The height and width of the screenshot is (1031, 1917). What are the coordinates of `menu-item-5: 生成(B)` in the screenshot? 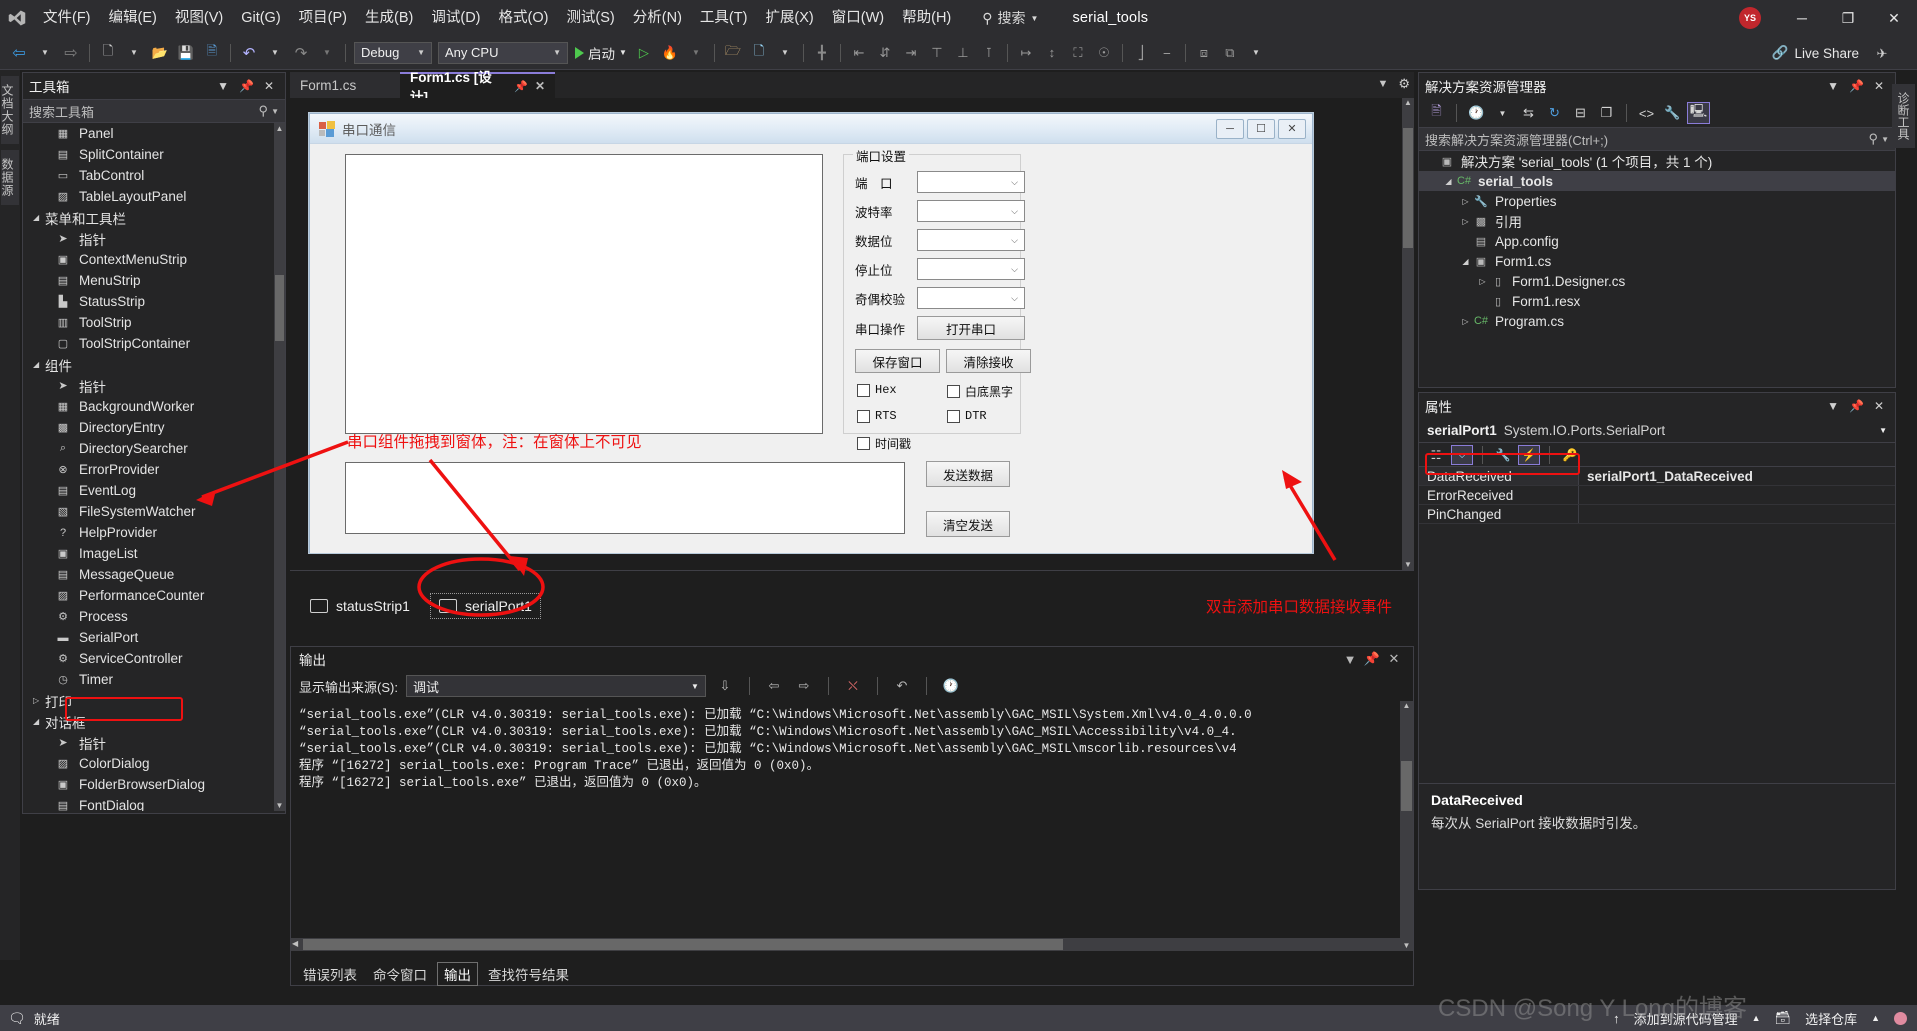 It's located at (389, 18).